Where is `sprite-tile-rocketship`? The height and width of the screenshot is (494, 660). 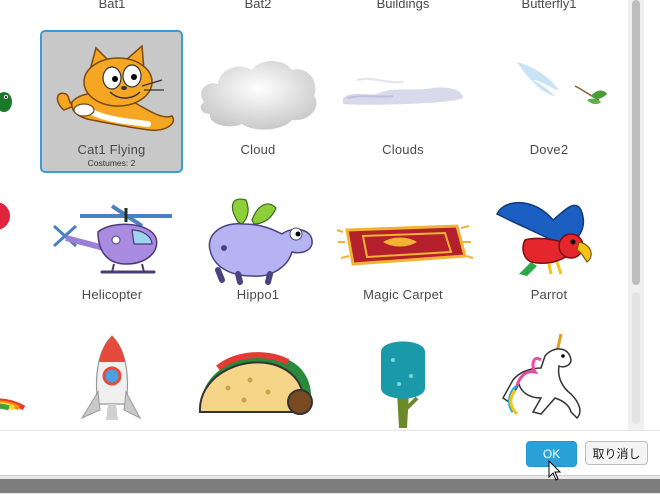
sprite-tile-rocketship is located at coordinates (112, 380).